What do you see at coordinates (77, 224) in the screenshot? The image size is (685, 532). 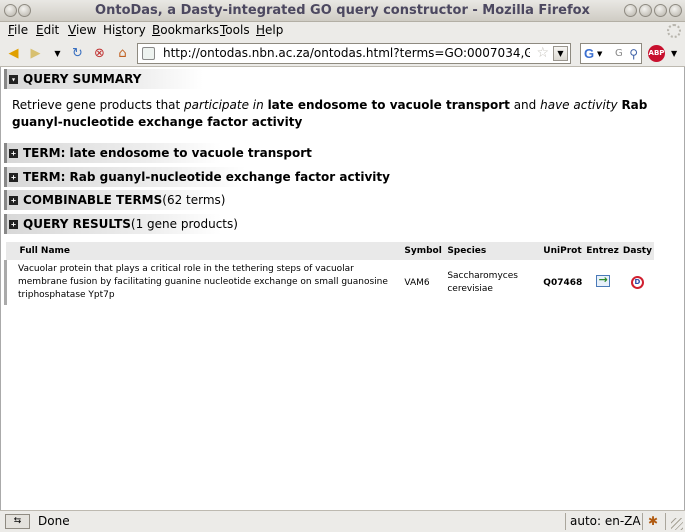 I see `section-title: QUERY RESULTS` at bounding box center [77, 224].